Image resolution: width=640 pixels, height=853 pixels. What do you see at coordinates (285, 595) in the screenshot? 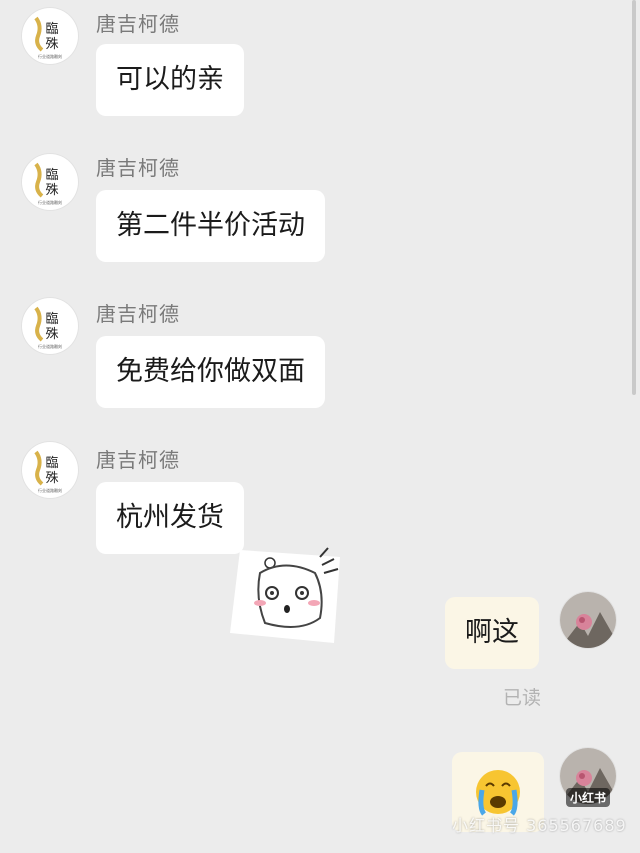
I see `sticker-image` at bounding box center [285, 595].